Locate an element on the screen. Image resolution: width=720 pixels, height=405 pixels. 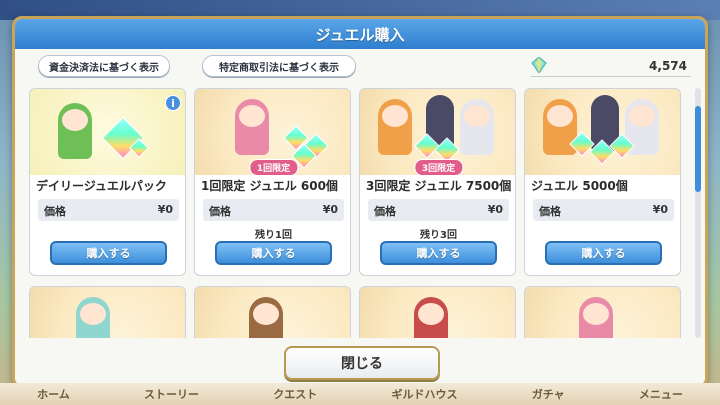
product-card: ジュエル 5000個 価格 ¥0 購入する is located at coordinates (602, 182).